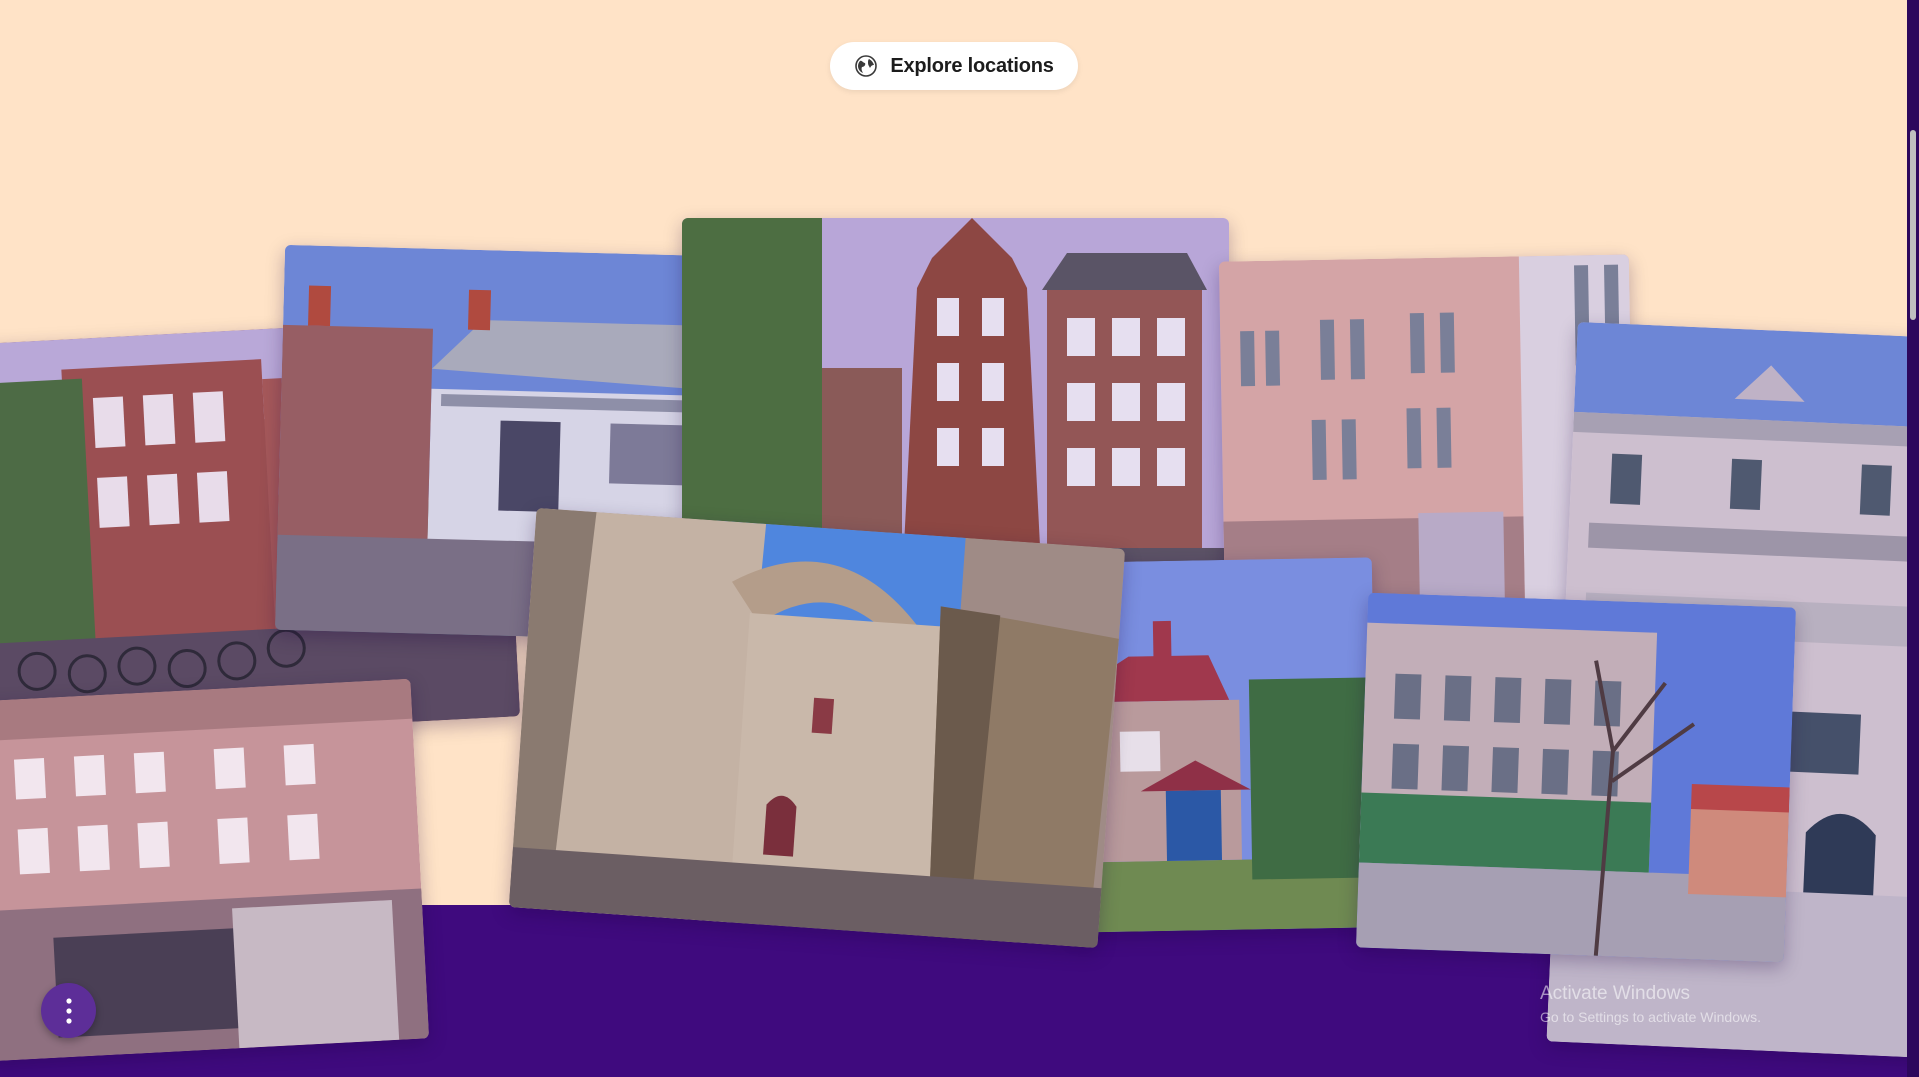  Describe the element at coordinates (866, 66) in the screenshot. I see `globe-icon` at that location.